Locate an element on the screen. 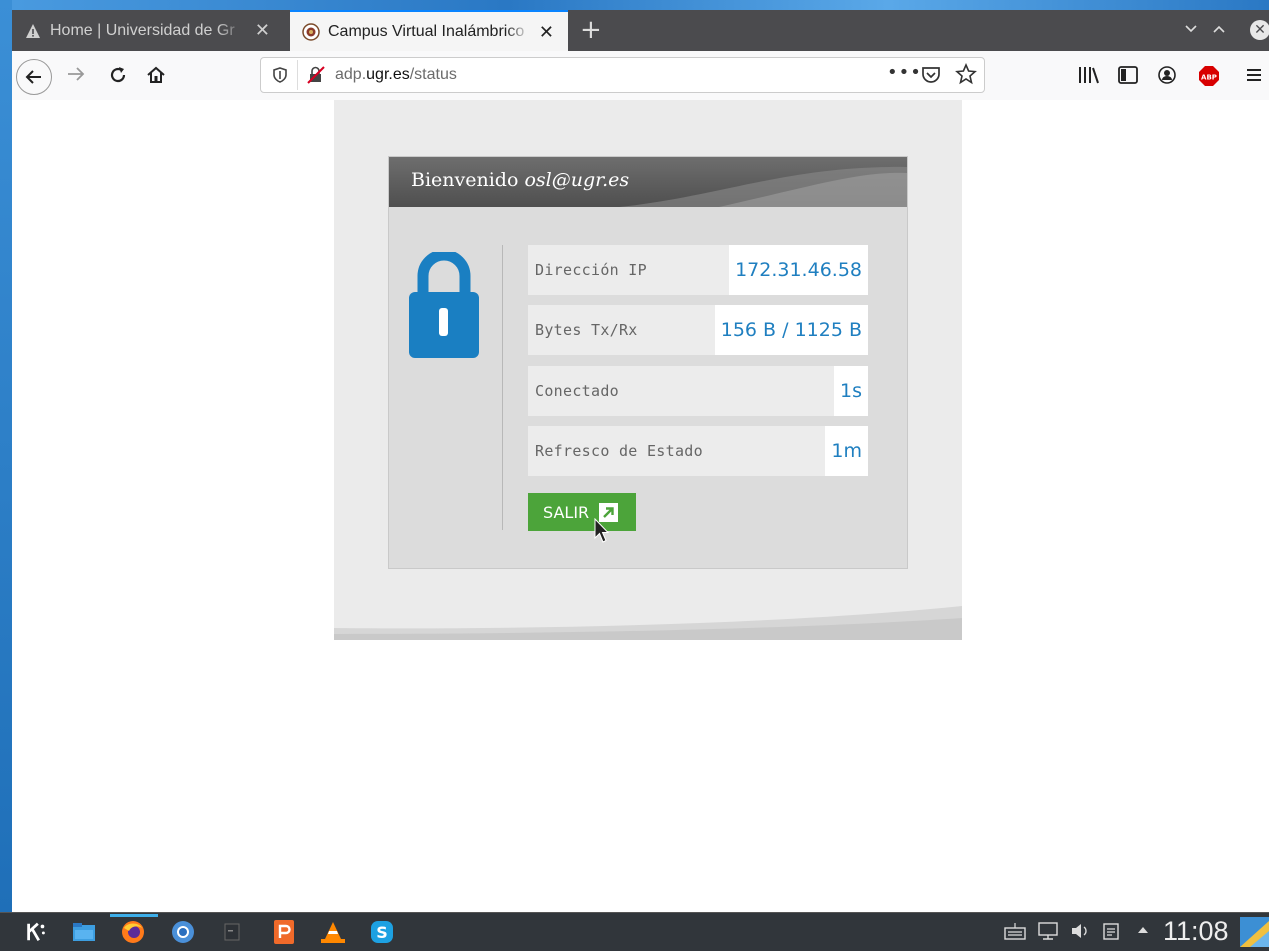  tab-title: Home | Universidad de Gr is located at coordinates (142, 30).